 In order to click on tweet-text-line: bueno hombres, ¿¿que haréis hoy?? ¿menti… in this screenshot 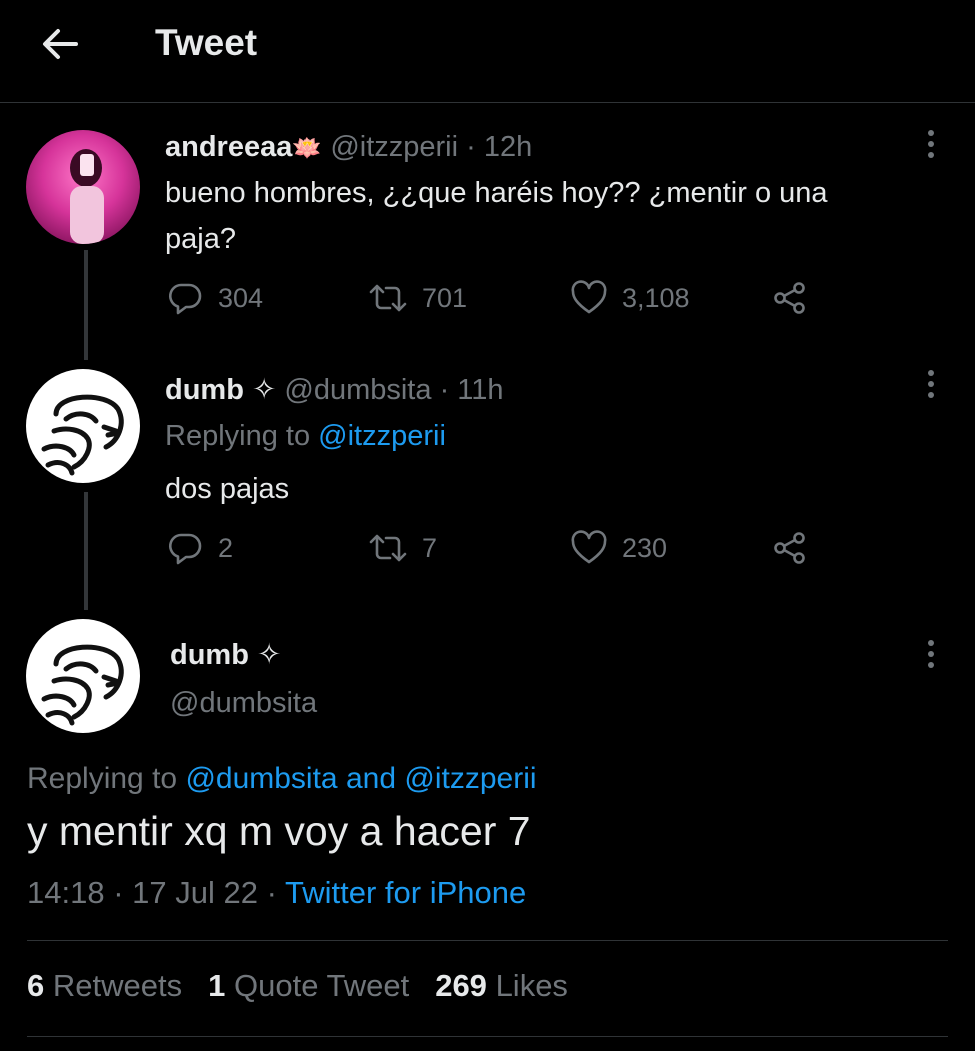, I will do `click(496, 193)`.